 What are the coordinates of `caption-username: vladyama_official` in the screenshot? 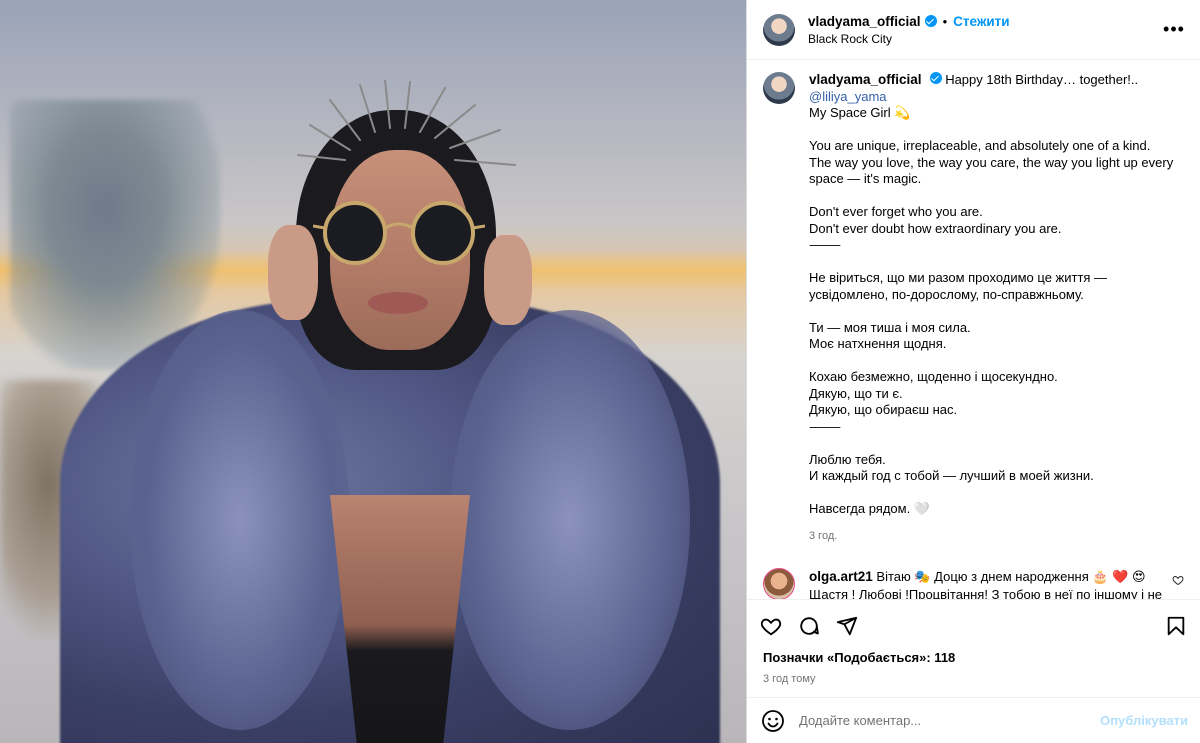 It's located at (865, 79).